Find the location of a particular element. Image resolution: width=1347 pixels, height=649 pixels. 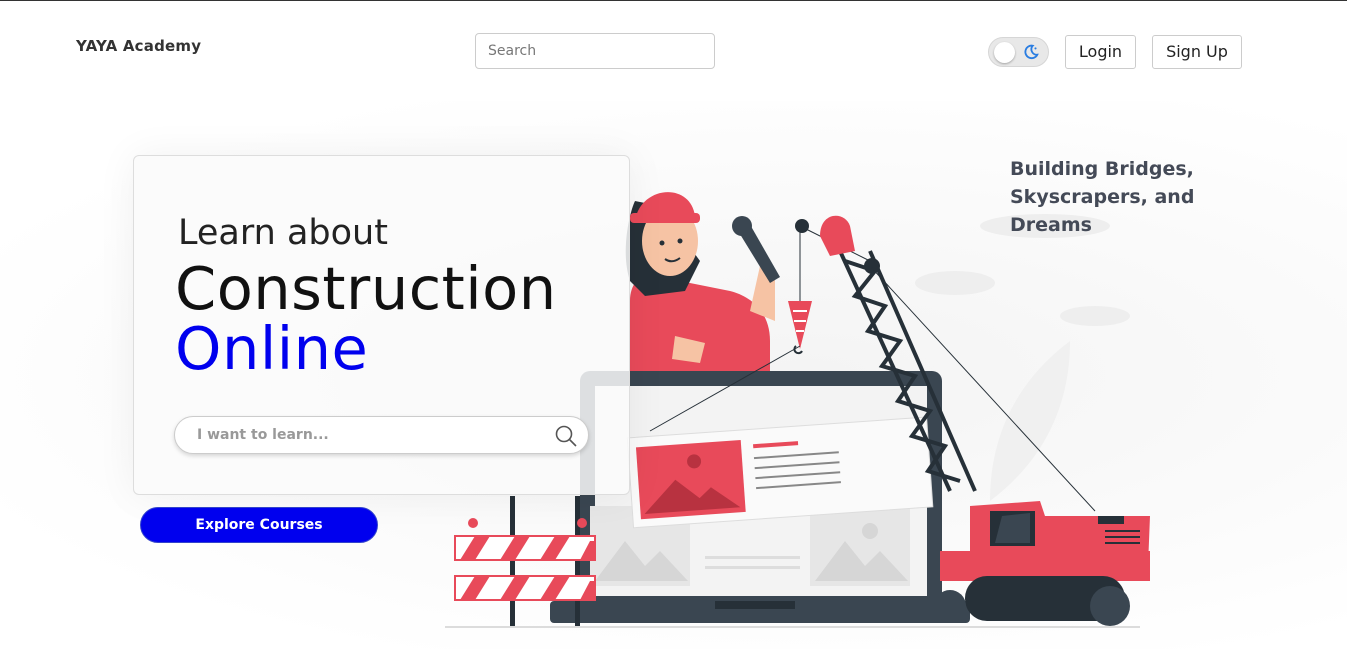

explore-courses-button: Explore Courses is located at coordinates (259, 525).